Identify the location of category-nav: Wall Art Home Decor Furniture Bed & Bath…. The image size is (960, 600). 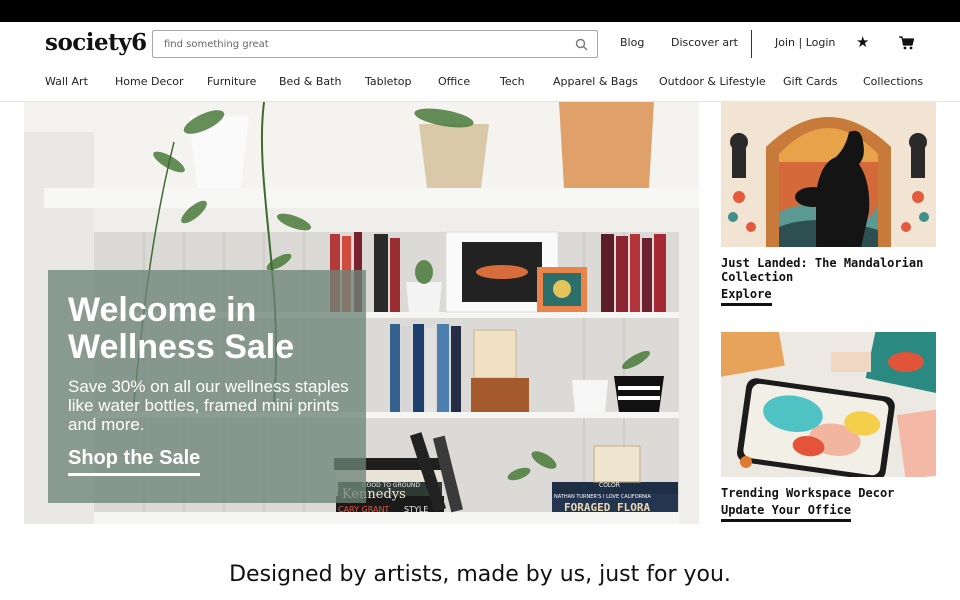
(480, 83).